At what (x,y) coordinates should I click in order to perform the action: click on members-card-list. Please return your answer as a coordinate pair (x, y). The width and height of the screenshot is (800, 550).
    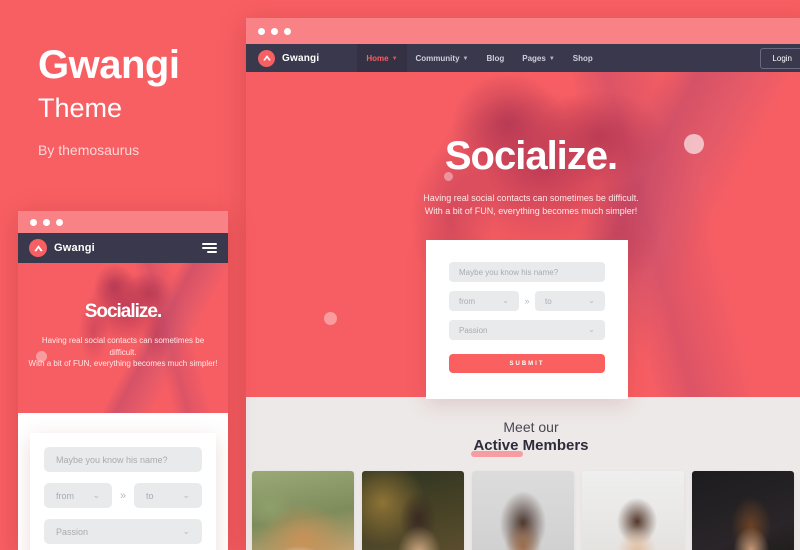
    Looking at the image, I should click on (523, 510).